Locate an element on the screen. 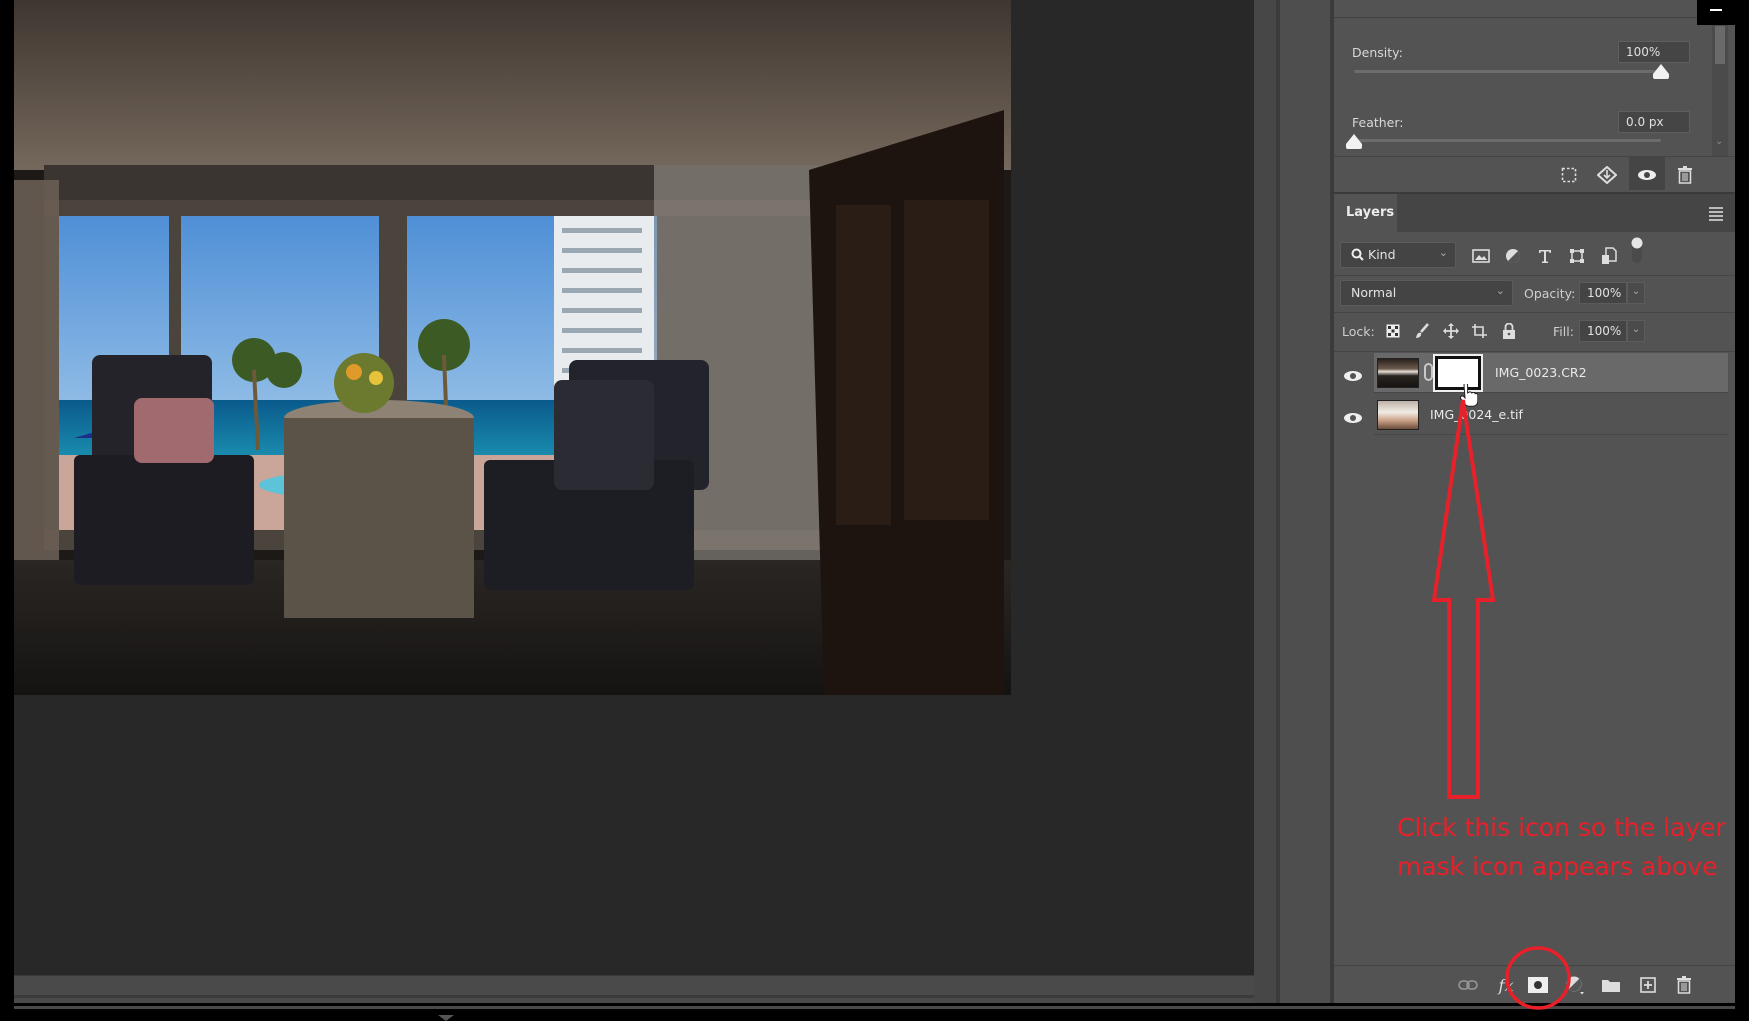 This screenshot has height=1021, width=1749. feather-input: 0.0 px is located at coordinates (1654, 122).